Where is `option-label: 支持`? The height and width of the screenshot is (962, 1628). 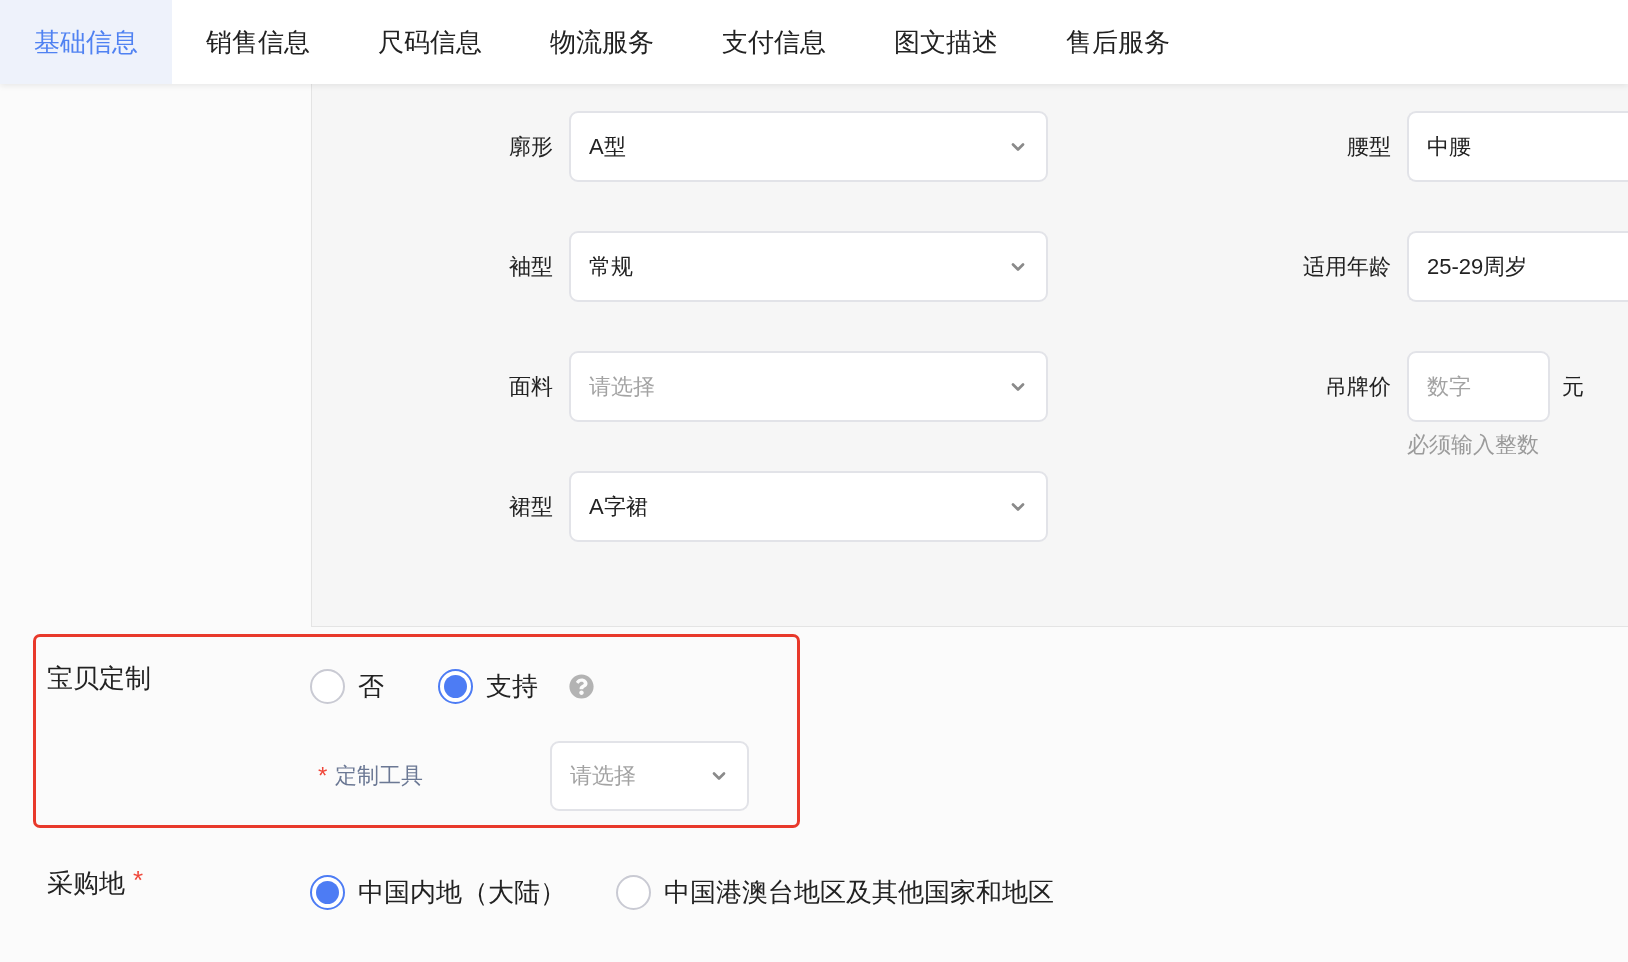
option-label: 支持 is located at coordinates (512, 686).